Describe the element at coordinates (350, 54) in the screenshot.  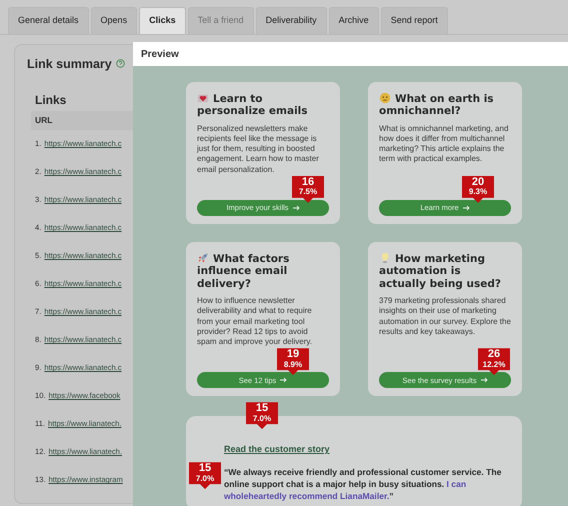
I see `dialog-title: Preview` at that location.